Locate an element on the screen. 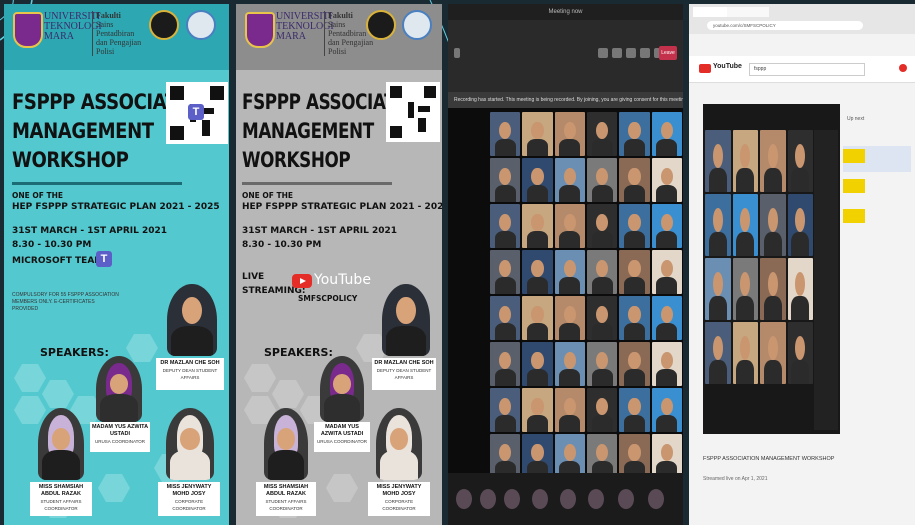 This screenshot has height=525, width=915. chat-icon is located at coordinates (617, 53).